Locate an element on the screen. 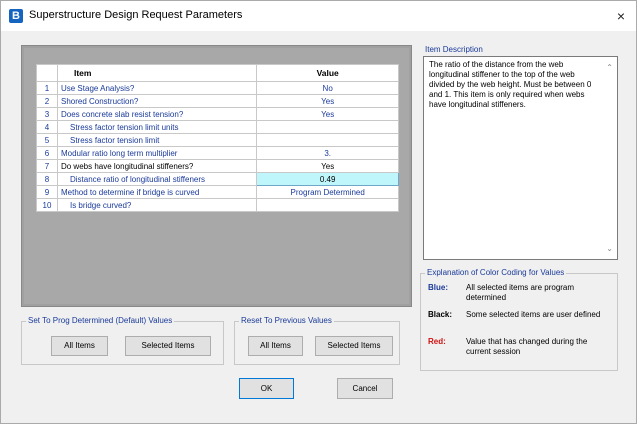  ok-button: OK is located at coordinates (266, 388).